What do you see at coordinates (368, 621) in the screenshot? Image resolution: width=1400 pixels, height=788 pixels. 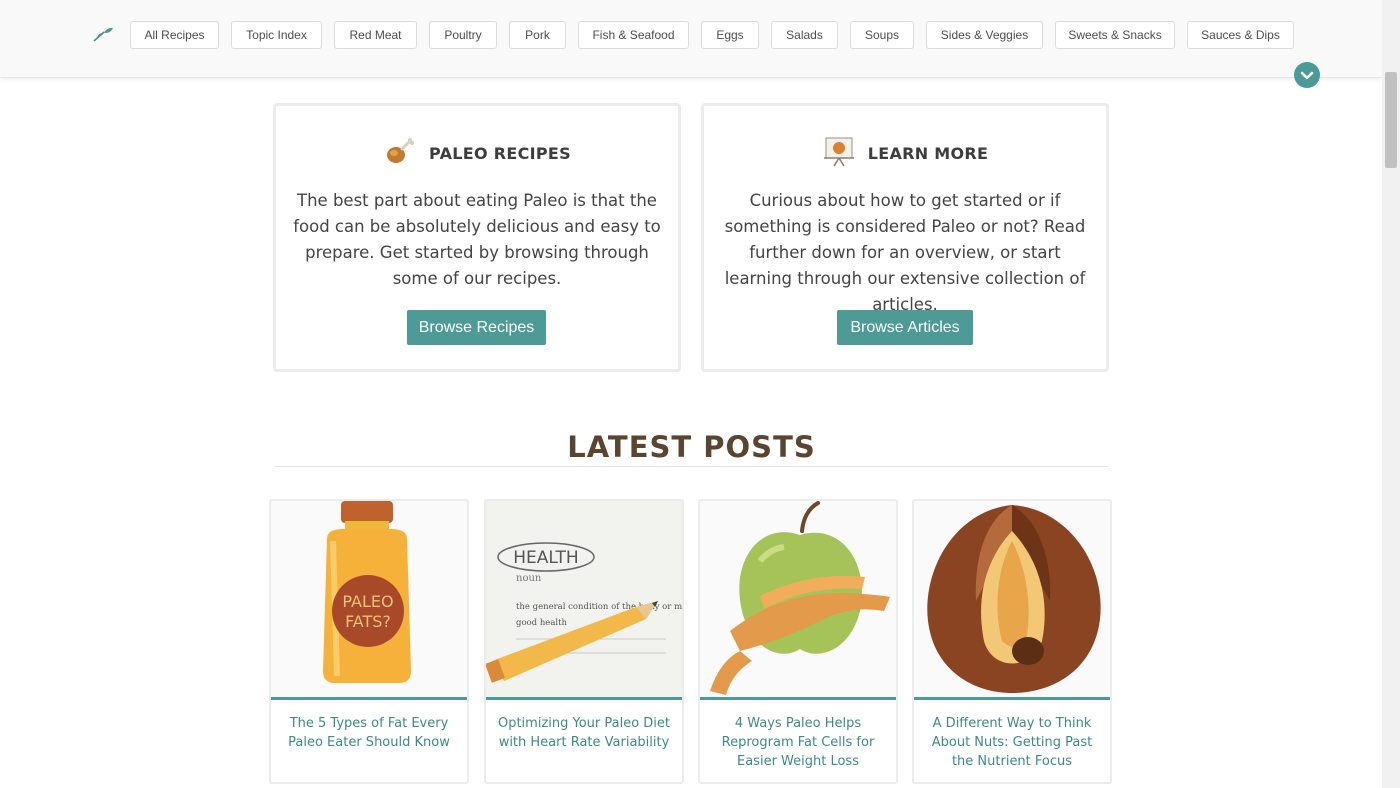 I see `jar-label-line-2: FATS?` at bounding box center [368, 621].